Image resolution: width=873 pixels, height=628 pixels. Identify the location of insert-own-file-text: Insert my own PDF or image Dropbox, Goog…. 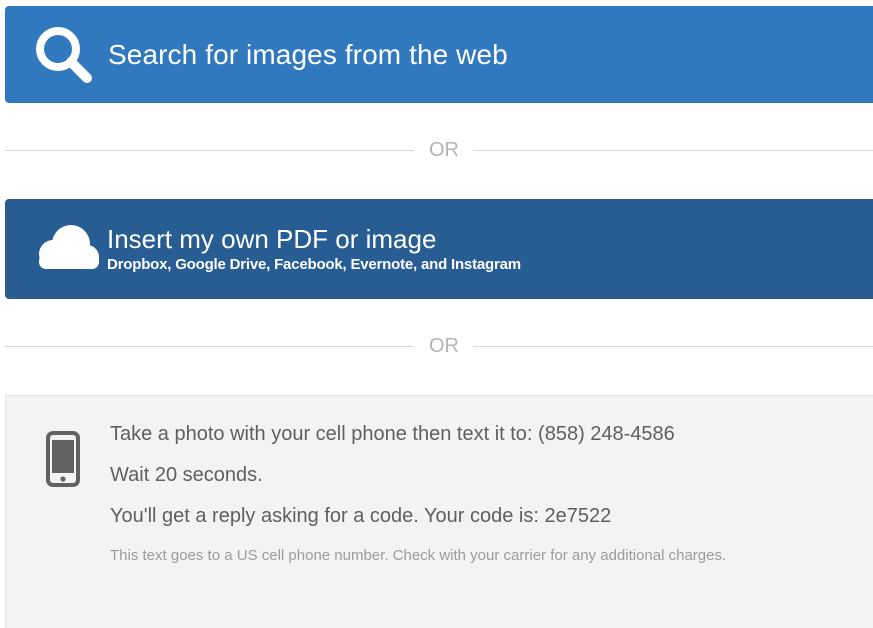
(314, 249).